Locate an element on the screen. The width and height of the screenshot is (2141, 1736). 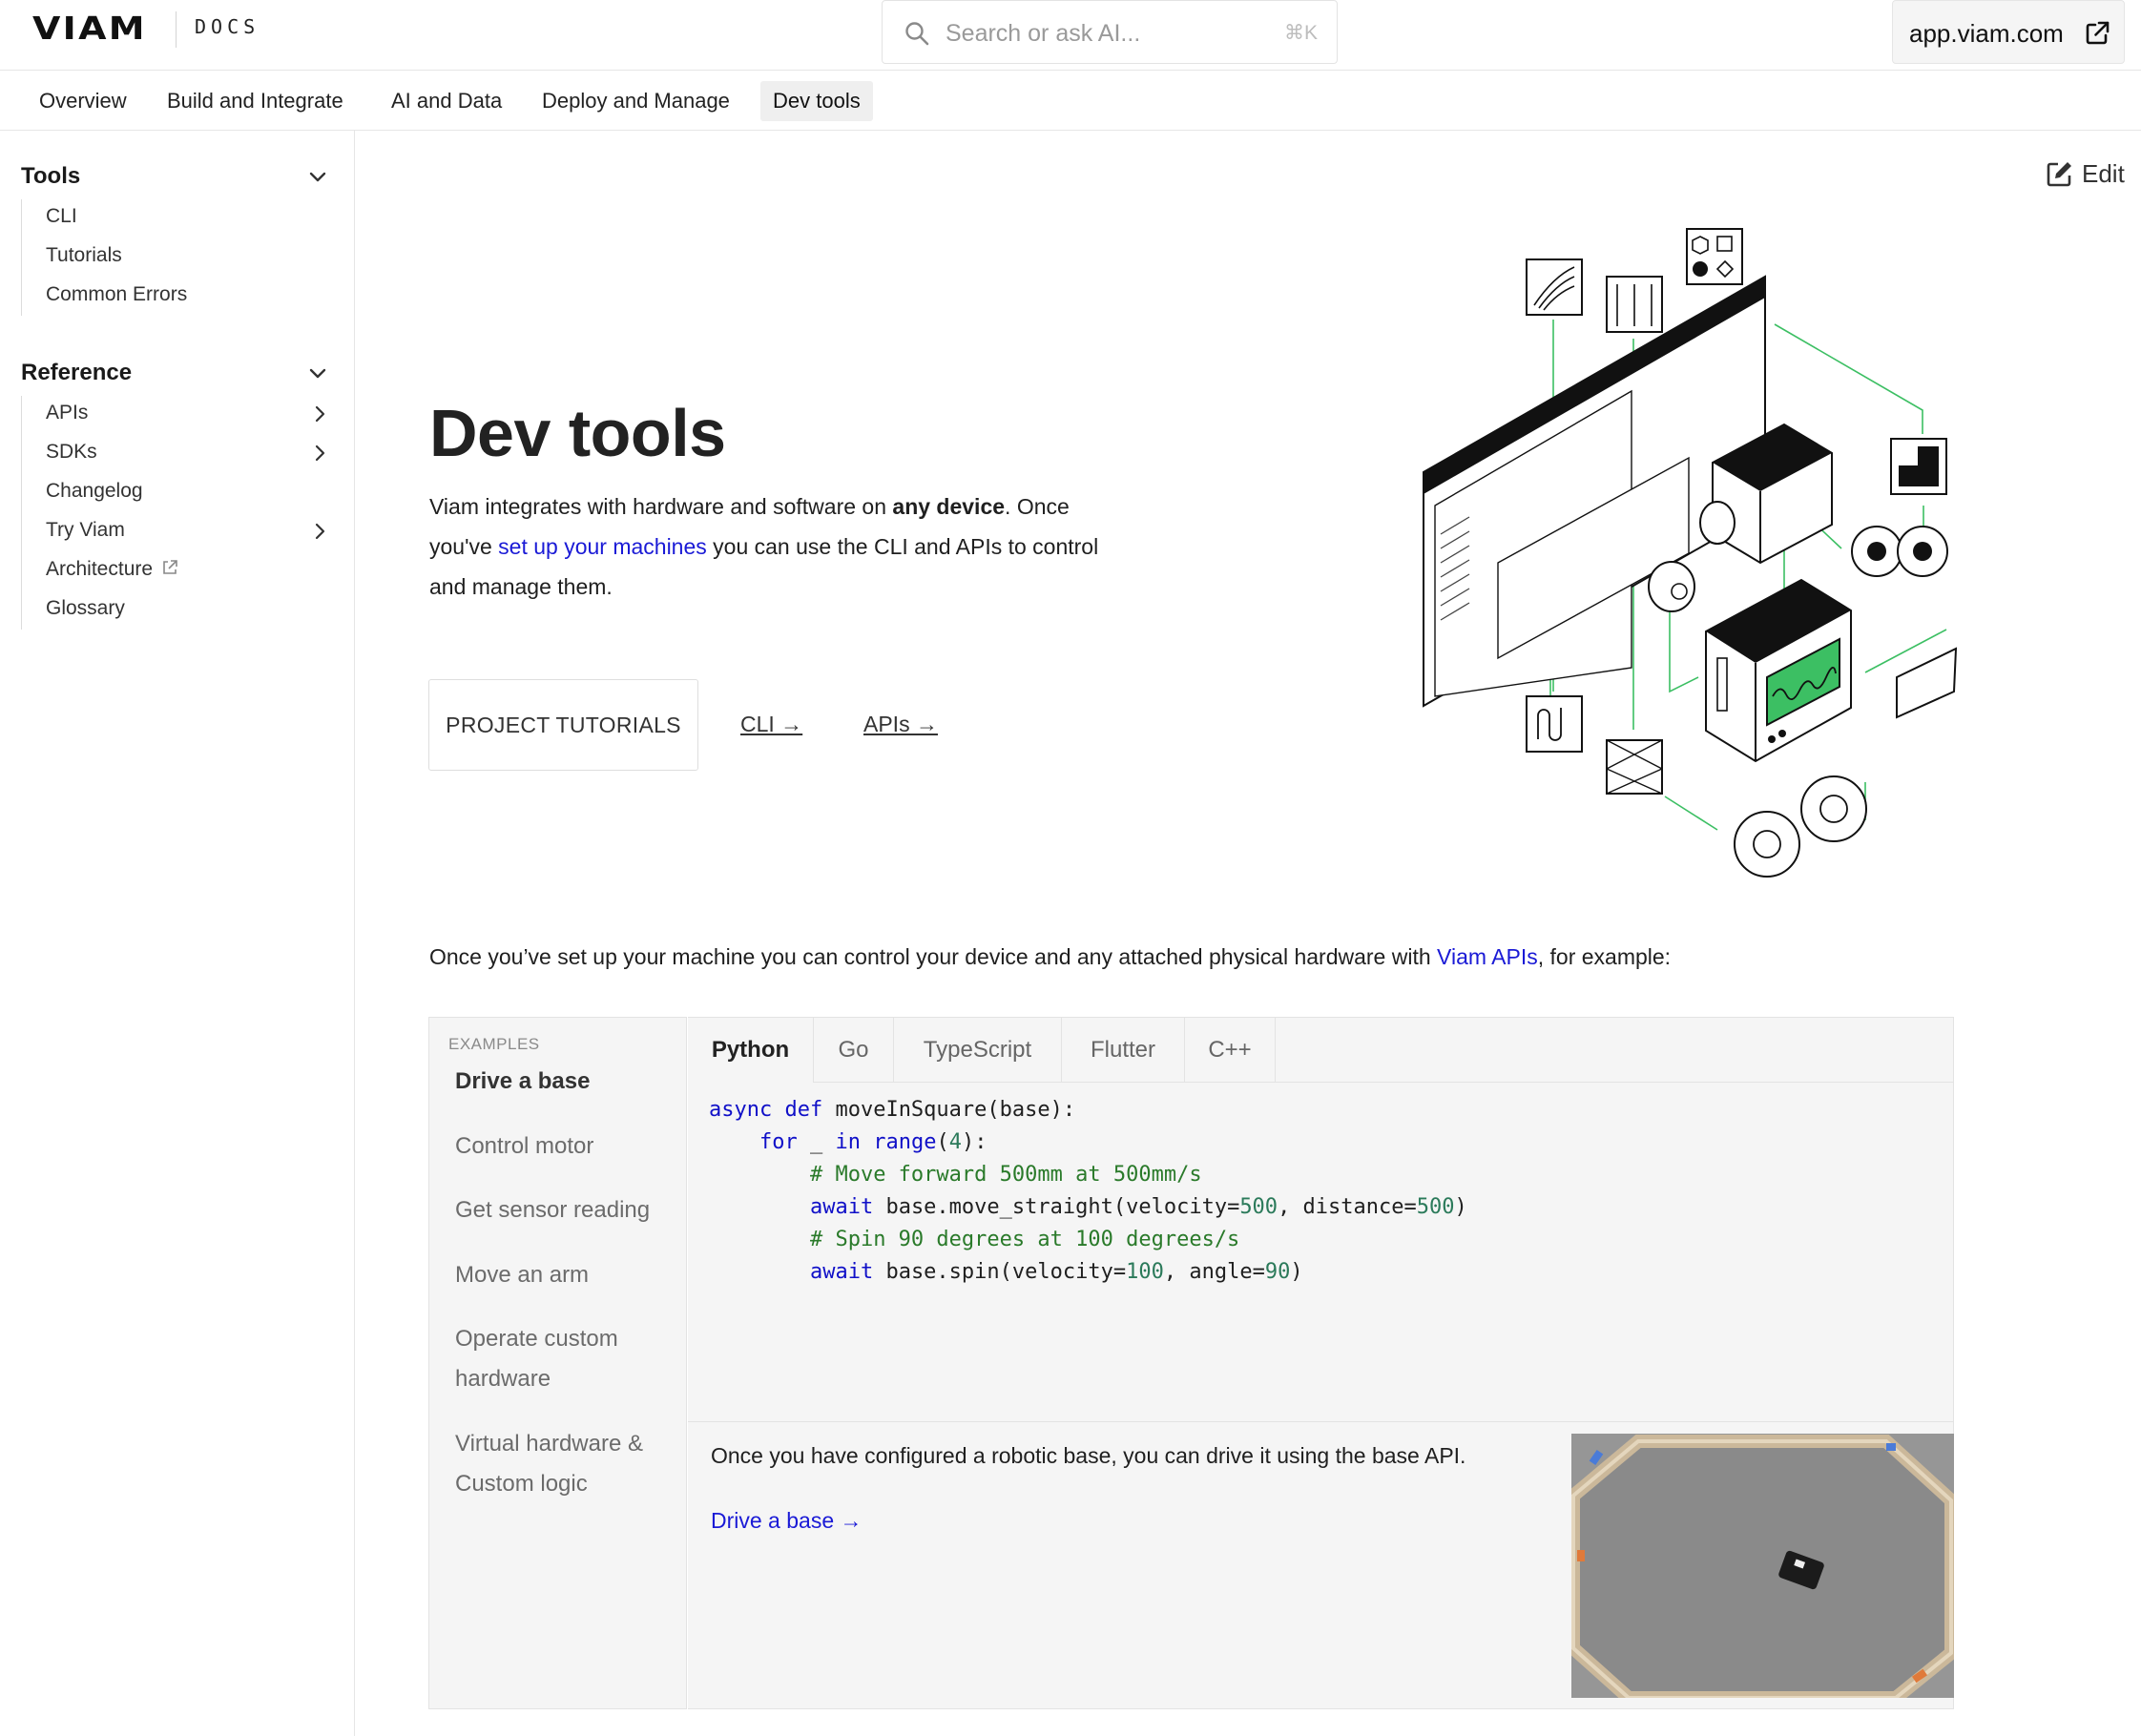
hero-illustration: VIAM is located at coordinates (1690, 553).